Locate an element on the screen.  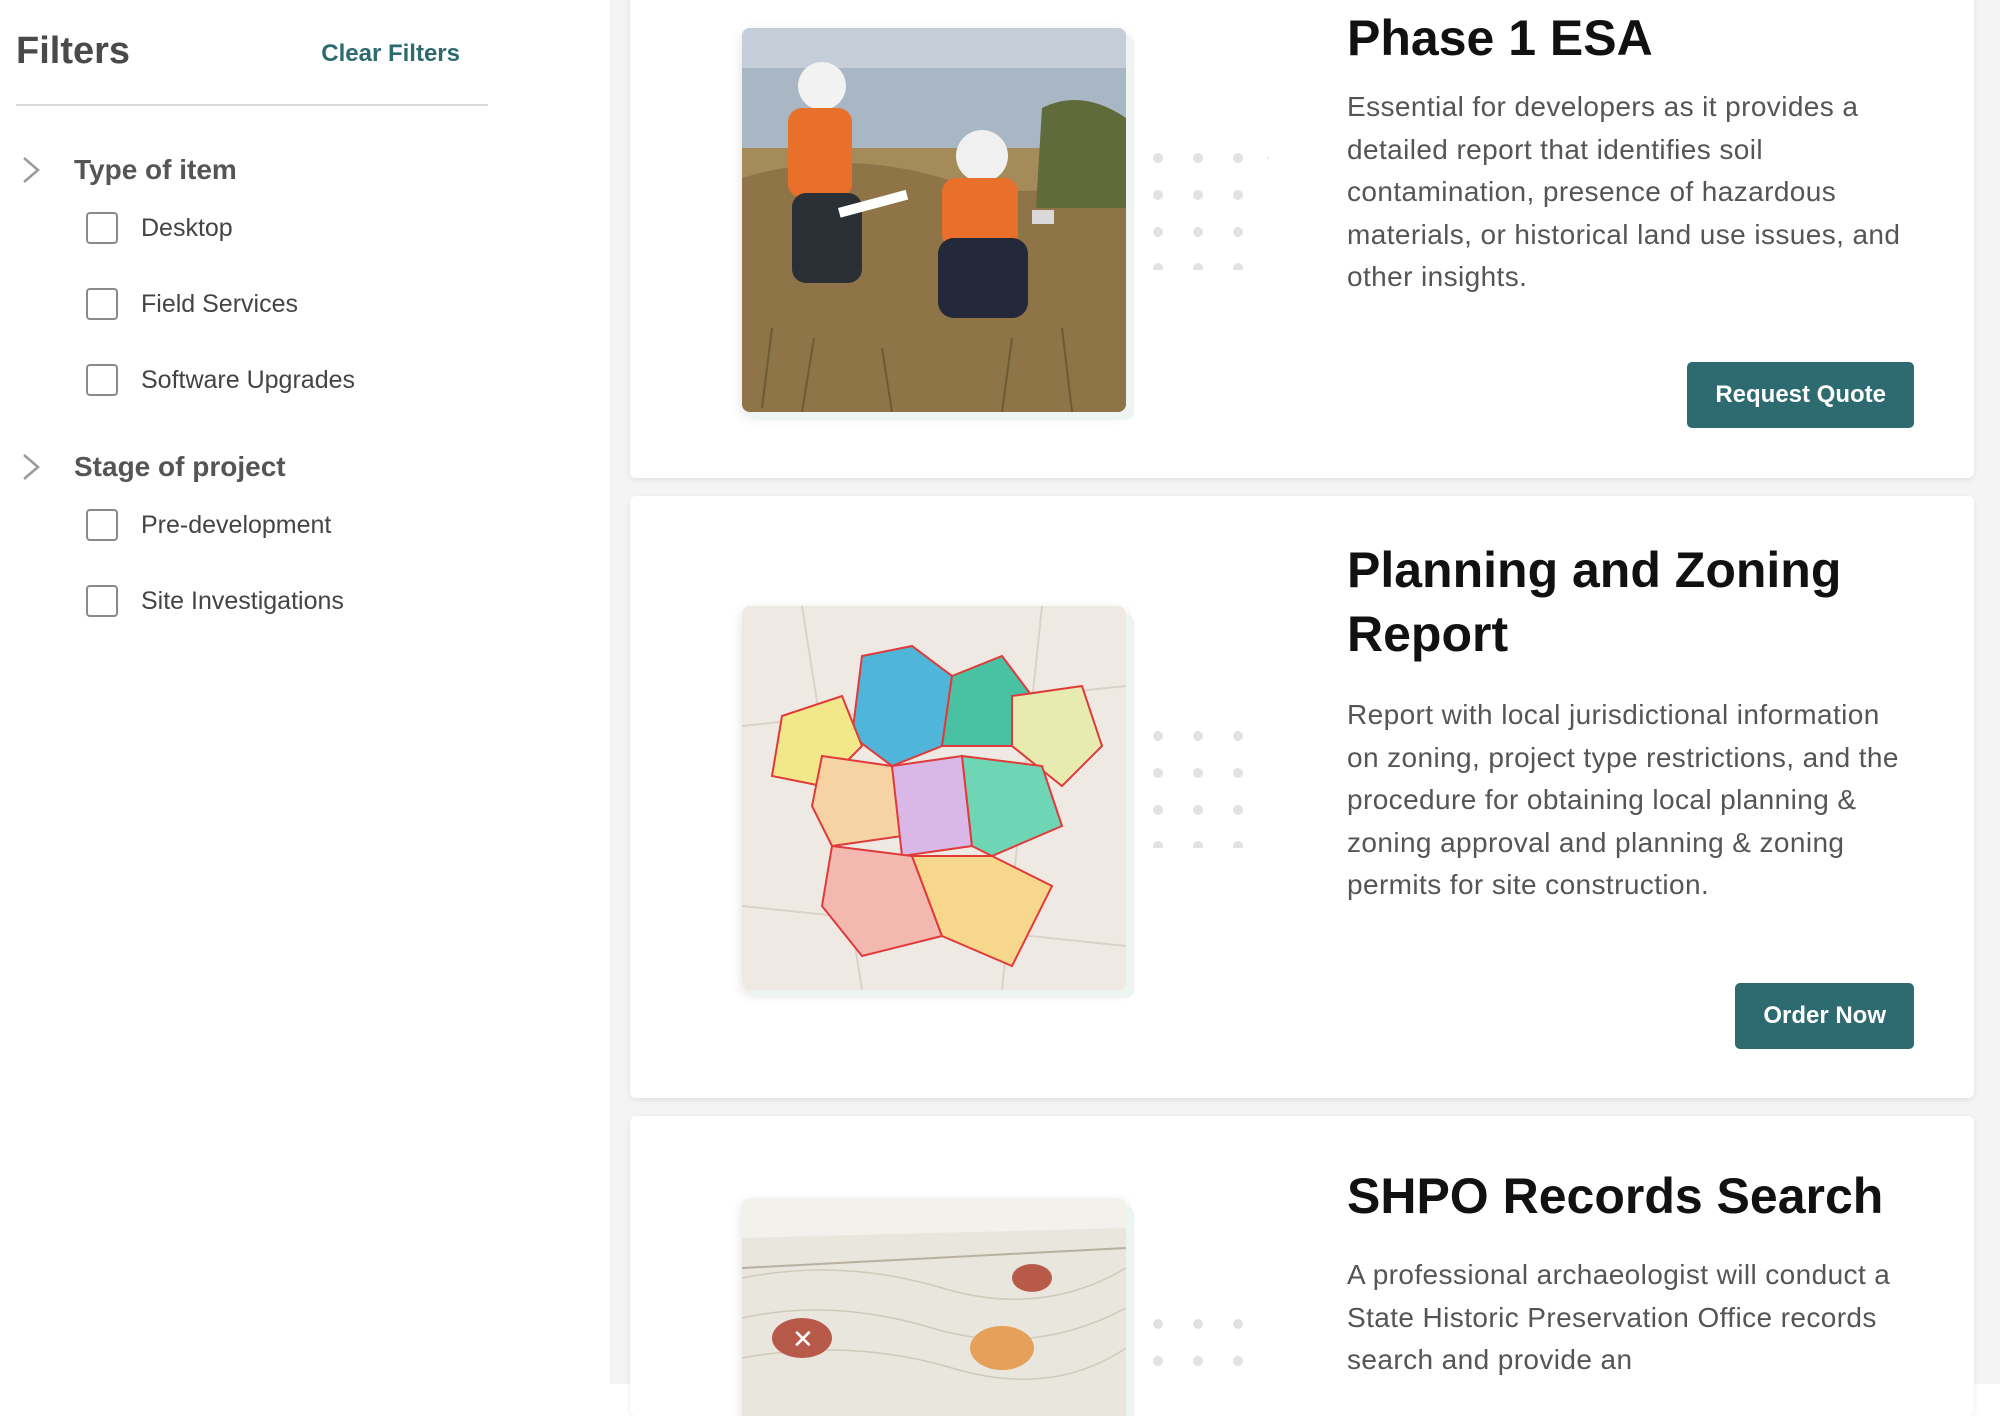
filter-option-pre-development: Pre-development is located at coordinates (251, 535).